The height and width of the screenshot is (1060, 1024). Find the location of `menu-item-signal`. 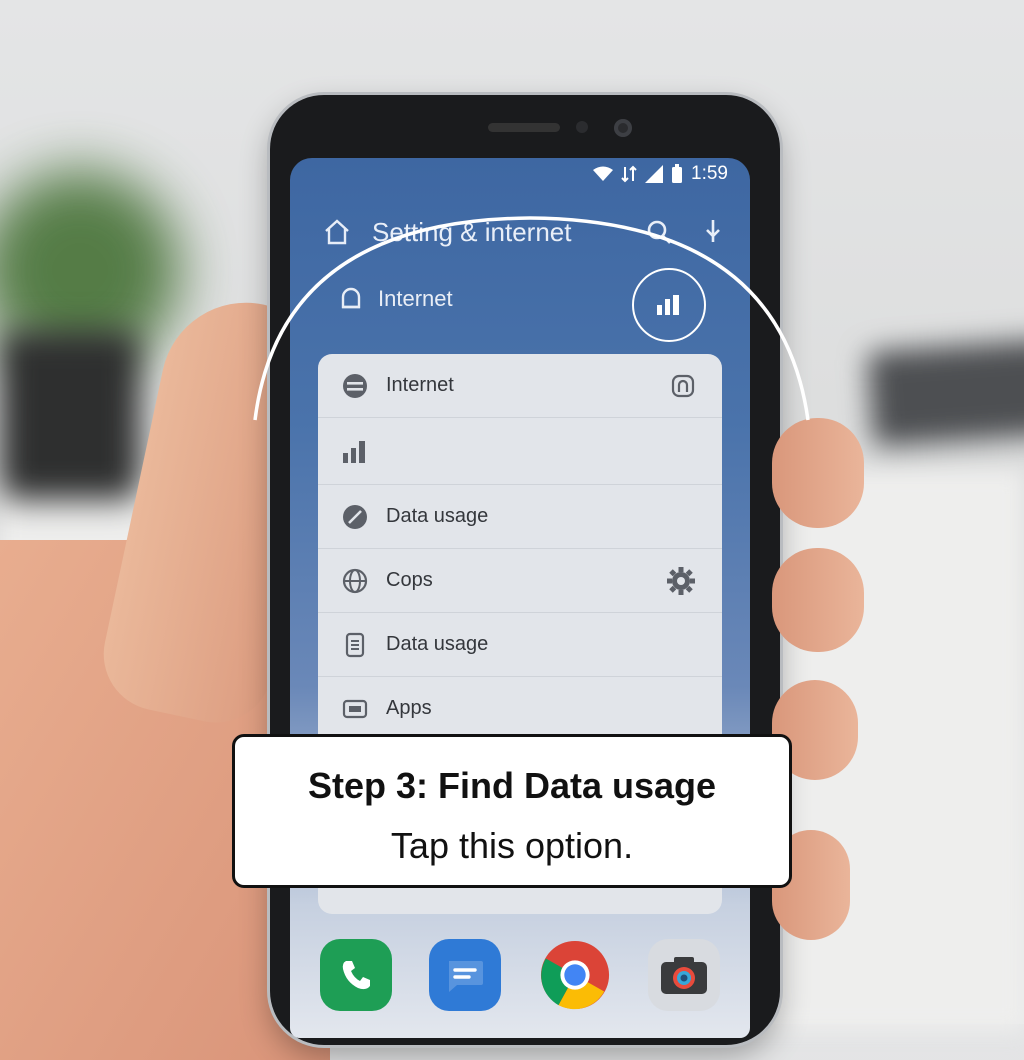

menu-item-signal is located at coordinates (520, 451).